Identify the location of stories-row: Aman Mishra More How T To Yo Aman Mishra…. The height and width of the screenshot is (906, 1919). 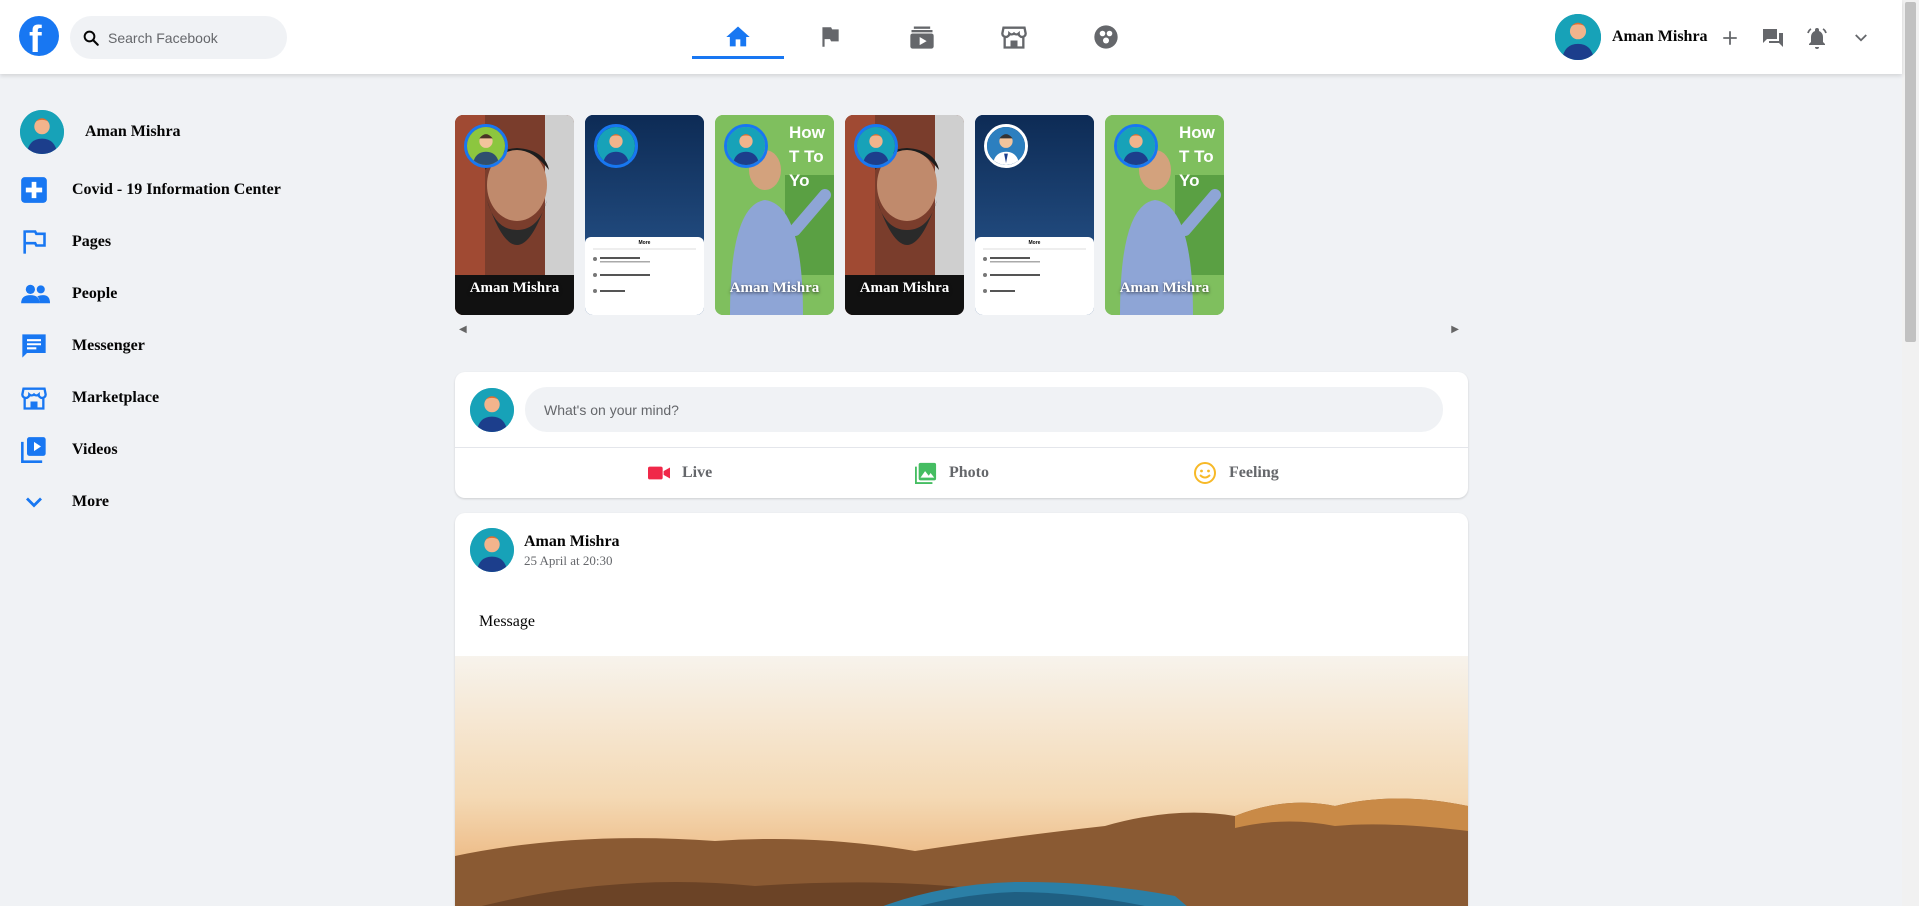
(959, 229).